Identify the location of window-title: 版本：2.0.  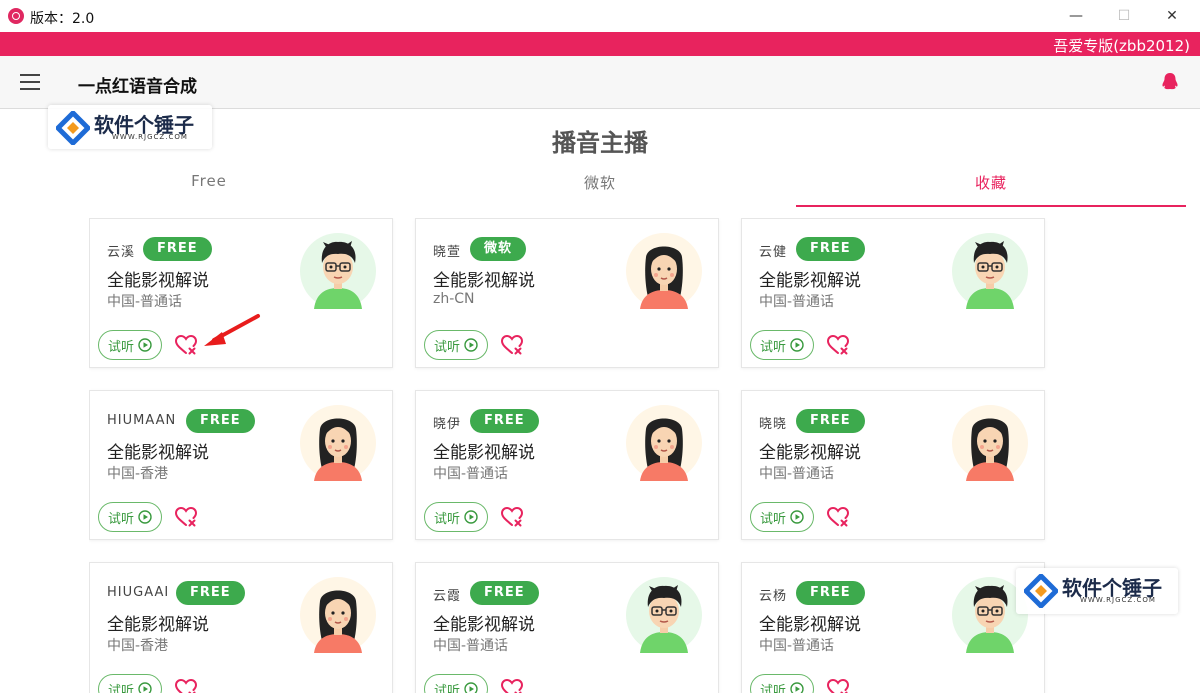
(62, 19).